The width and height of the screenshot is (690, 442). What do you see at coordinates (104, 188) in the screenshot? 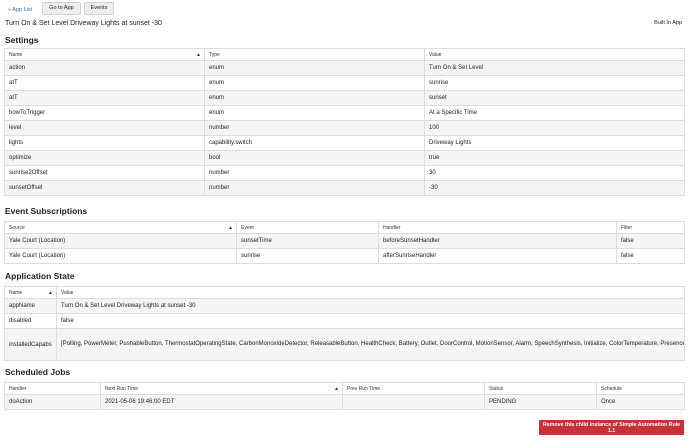
I see `setting-name: sunsetOffset` at bounding box center [104, 188].